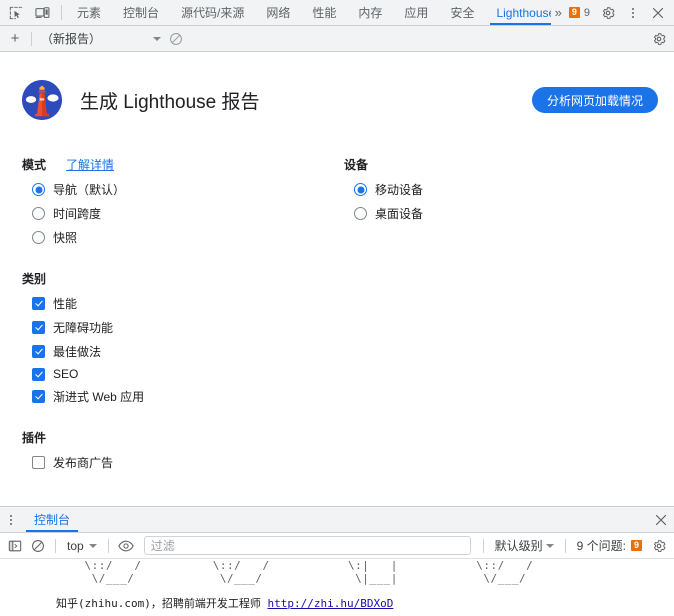  Describe the element at coordinates (77, 352) in the screenshot. I see `option-label: 最佳做法` at that location.